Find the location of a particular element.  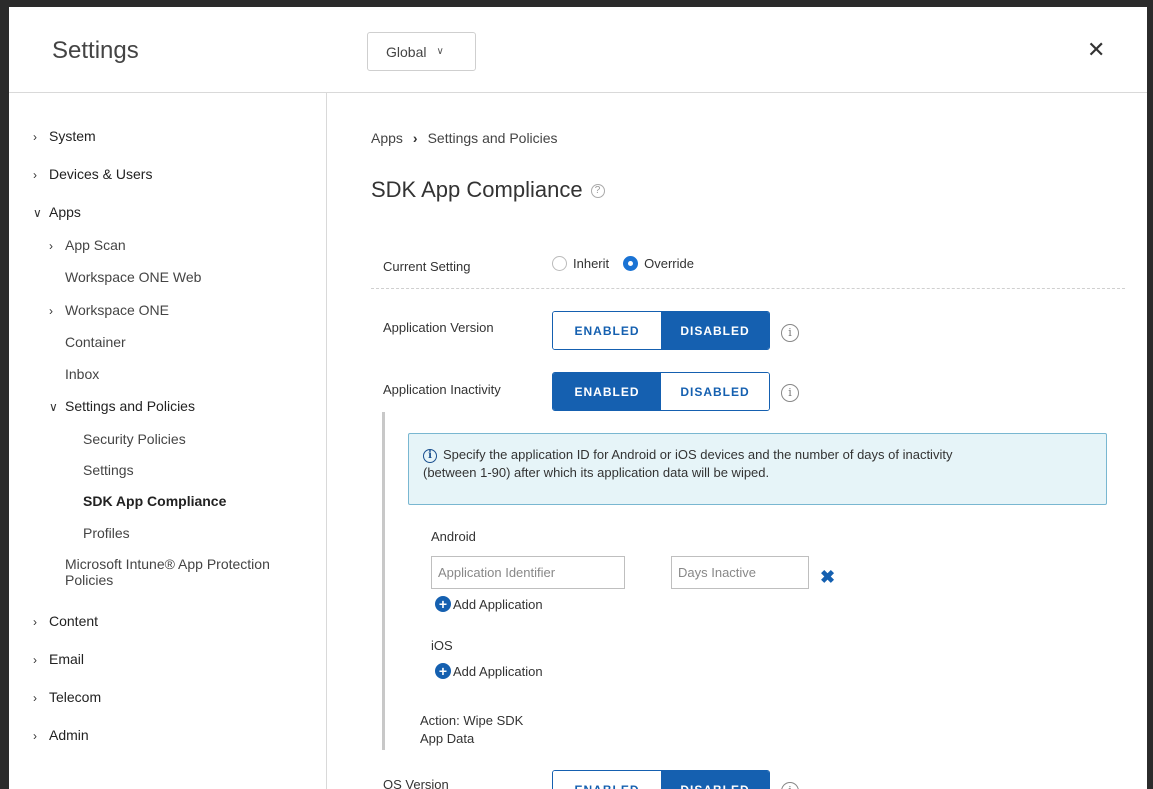

sidebar-item-label: Workspace ONE is located at coordinates (117, 310).